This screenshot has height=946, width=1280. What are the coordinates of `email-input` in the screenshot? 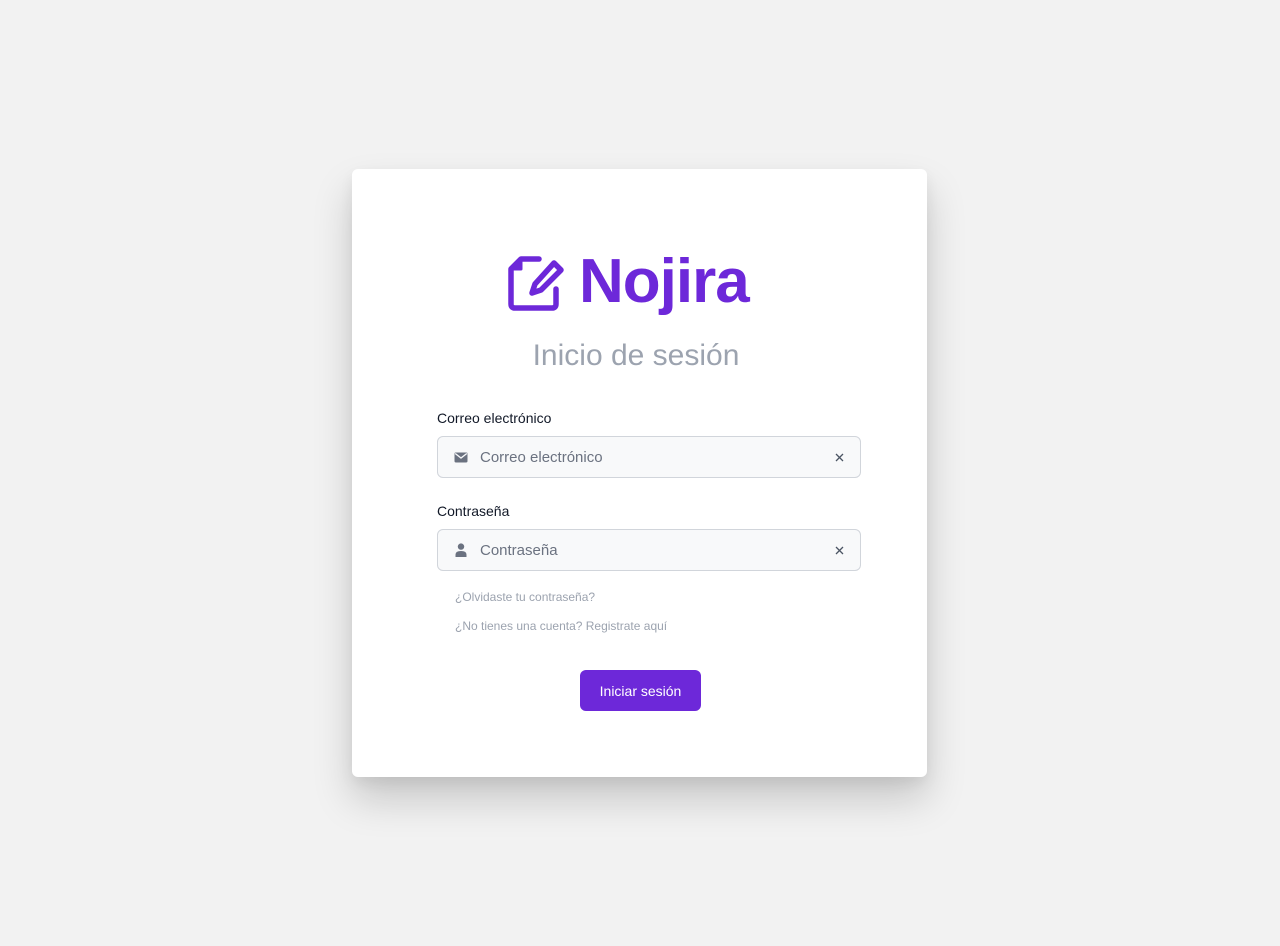 It's located at (652, 457).